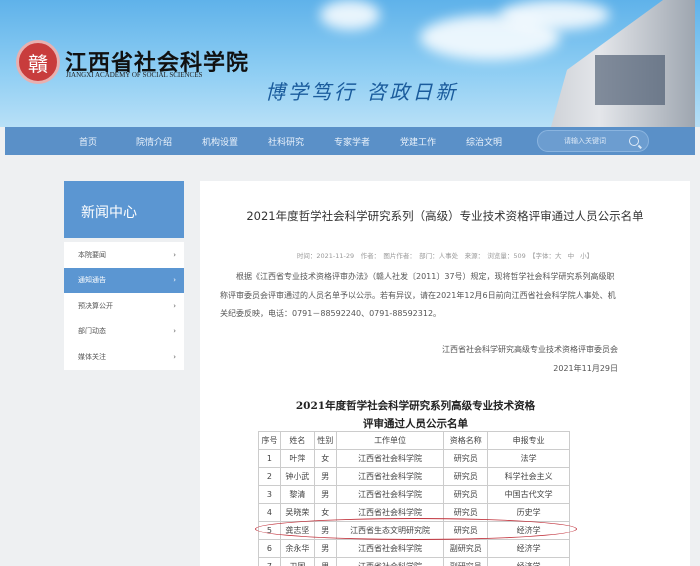 This screenshot has height=566, width=700. What do you see at coordinates (124, 357) in the screenshot?
I see `sidebar-item-media: 媒体关注 ›` at bounding box center [124, 357].